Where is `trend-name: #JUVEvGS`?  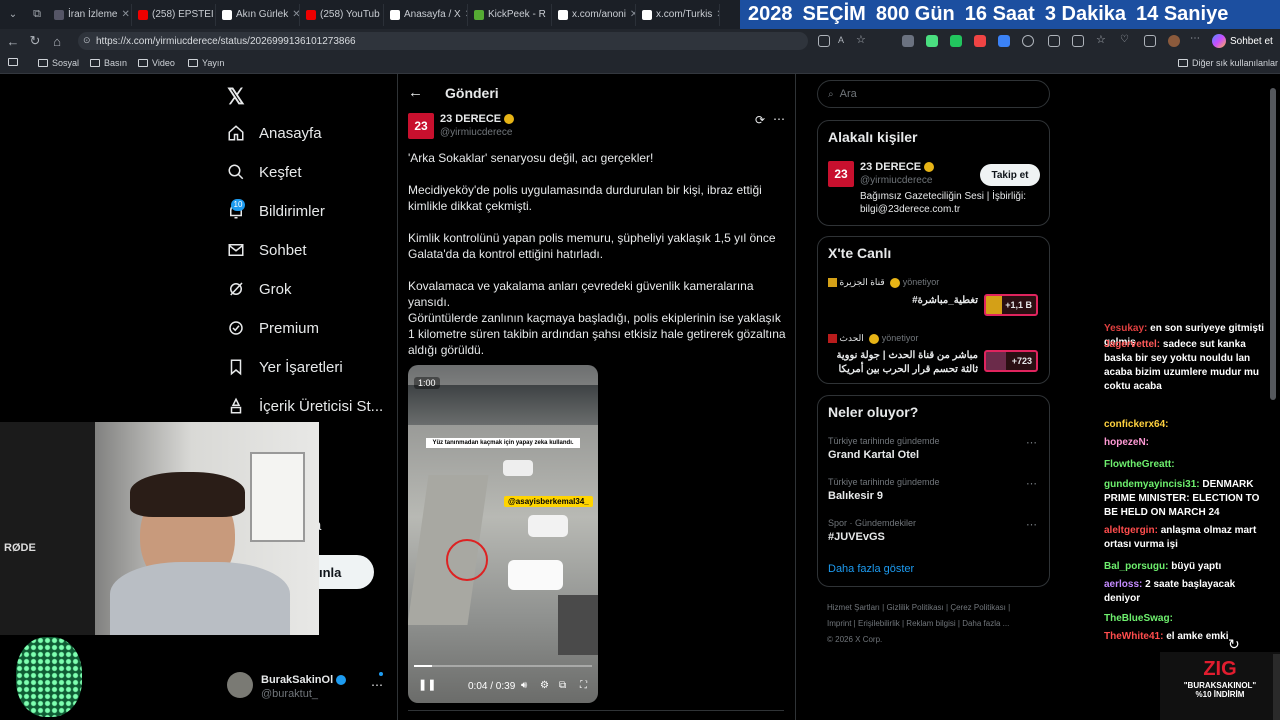 trend-name: #JUVEvGS is located at coordinates (856, 537).